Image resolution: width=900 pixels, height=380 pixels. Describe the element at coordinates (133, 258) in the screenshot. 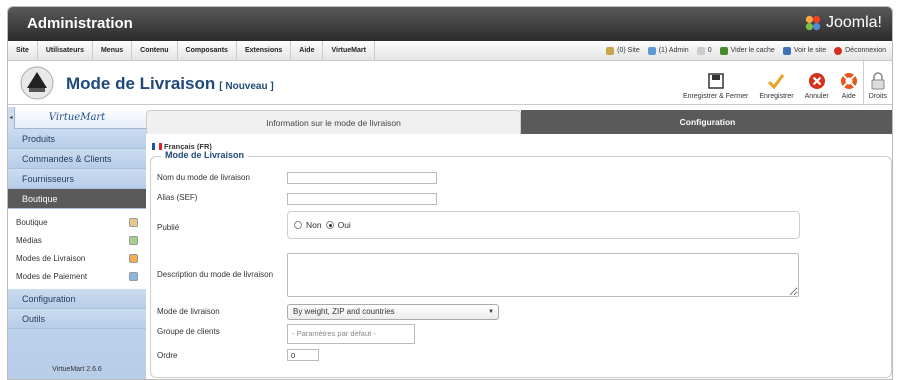

I see `truck-icon` at that location.